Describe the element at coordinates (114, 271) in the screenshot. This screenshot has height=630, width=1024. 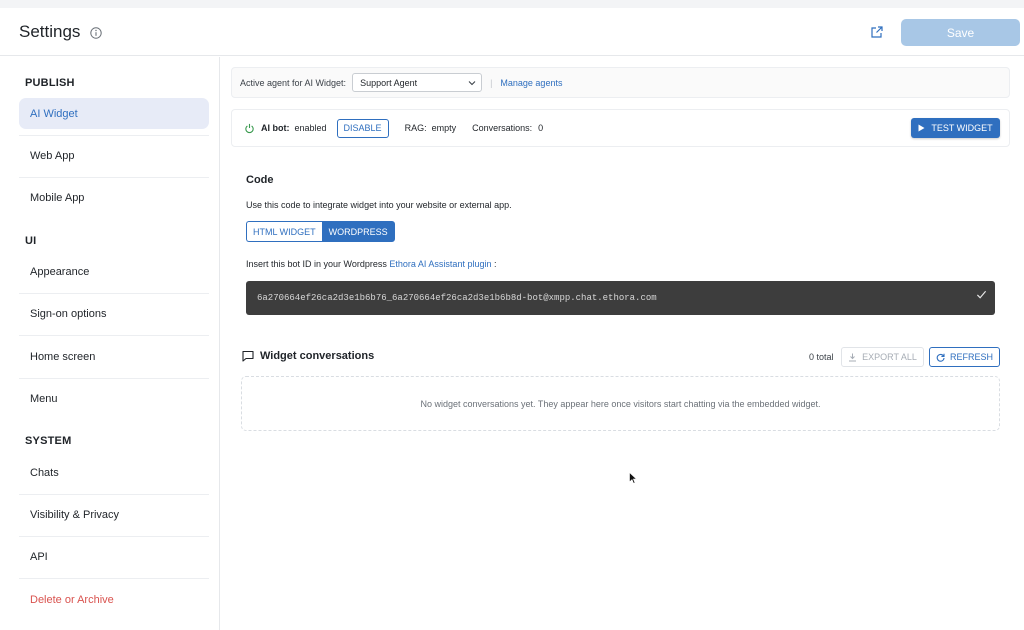
I see `sidebar-item-appearance: Appearance` at that location.